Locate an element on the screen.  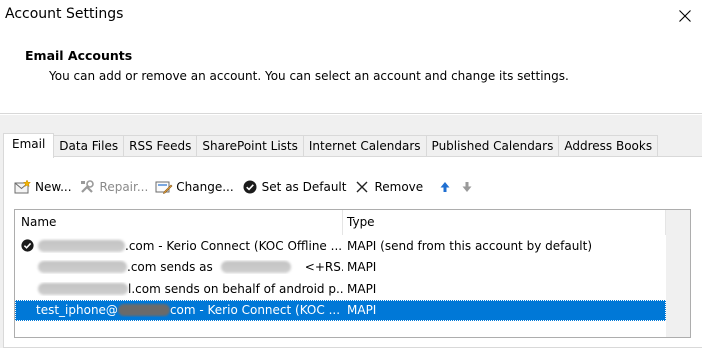
account-type: MAPI (send from this account by default) is located at coordinates (470, 245).